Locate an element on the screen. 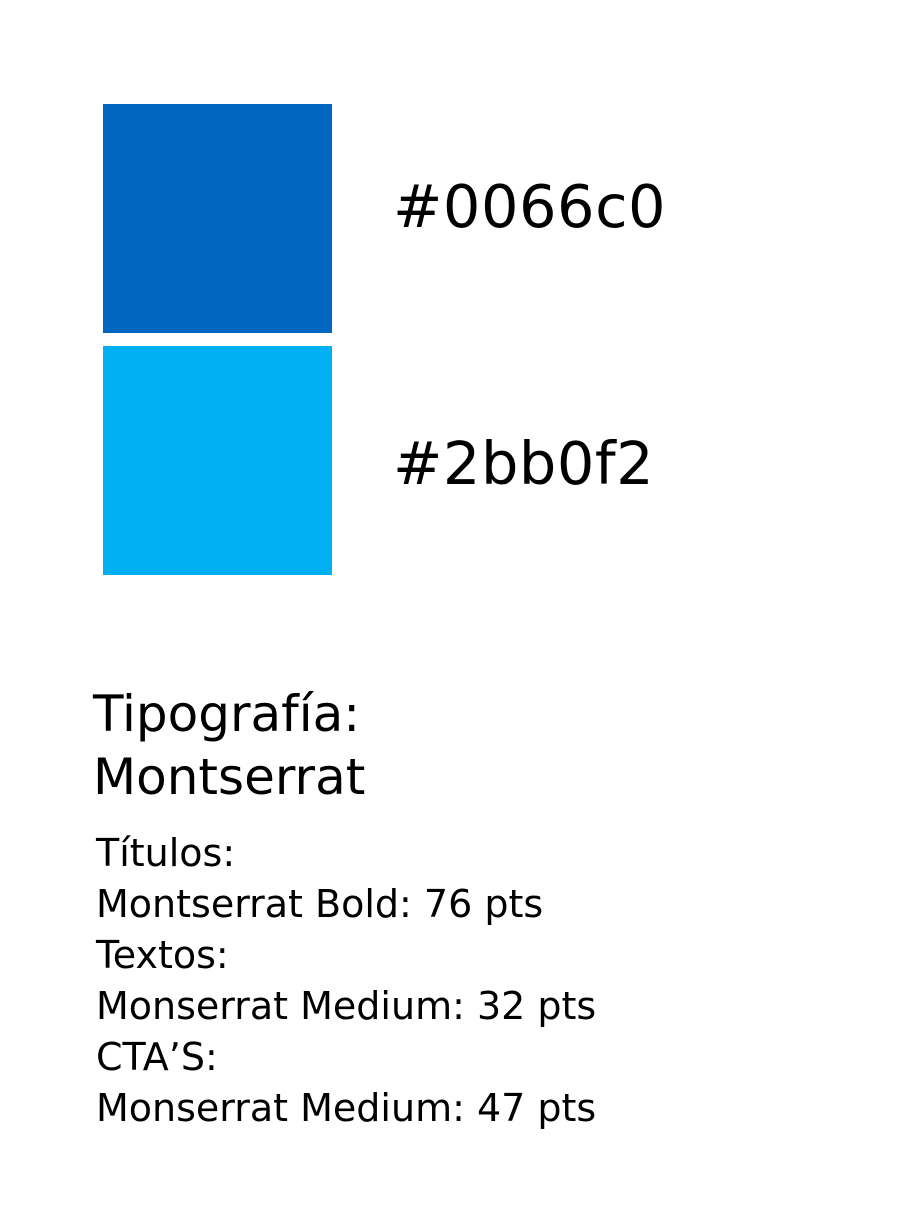 The image size is (914, 1210). typography-heading-line-2: Montserrat is located at coordinates (229, 777).